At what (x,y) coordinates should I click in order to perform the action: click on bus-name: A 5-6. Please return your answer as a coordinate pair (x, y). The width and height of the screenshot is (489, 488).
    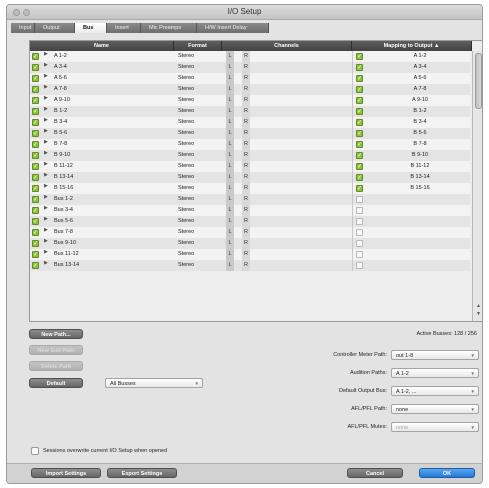
    Looking at the image, I should click on (60, 78).